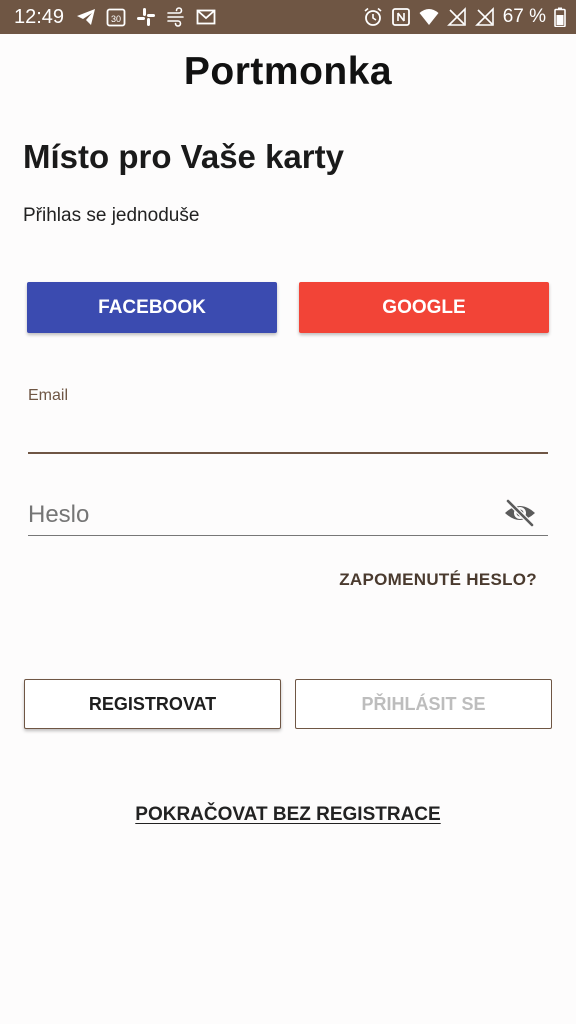  Describe the element at coordinates (288, 17) in the screenshot. I see `status-bar: 12:49 30 67 %` at that location.